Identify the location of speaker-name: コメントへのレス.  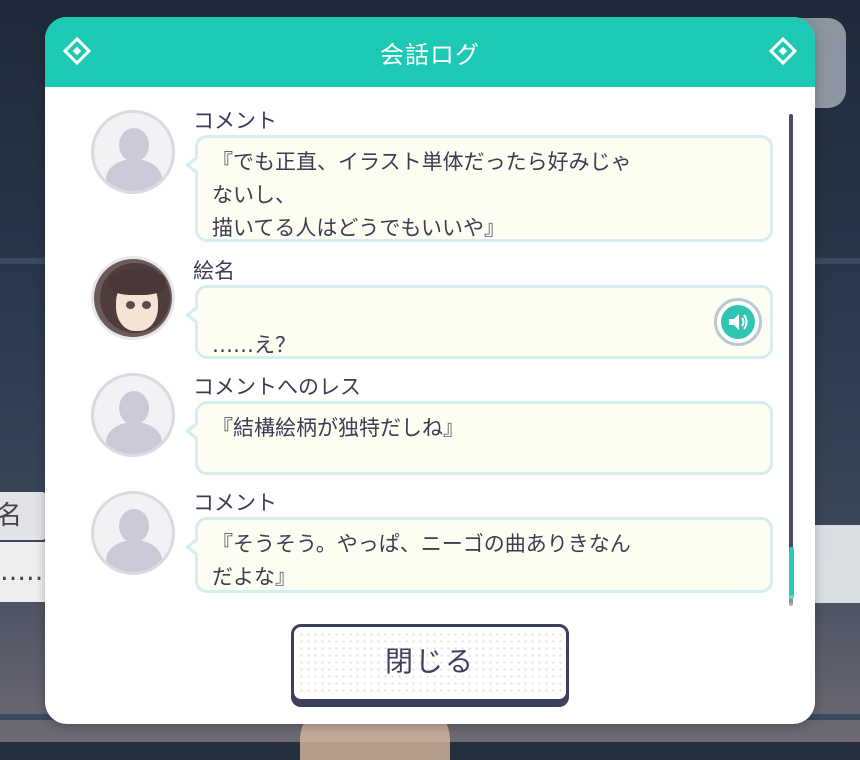
(277, 387).